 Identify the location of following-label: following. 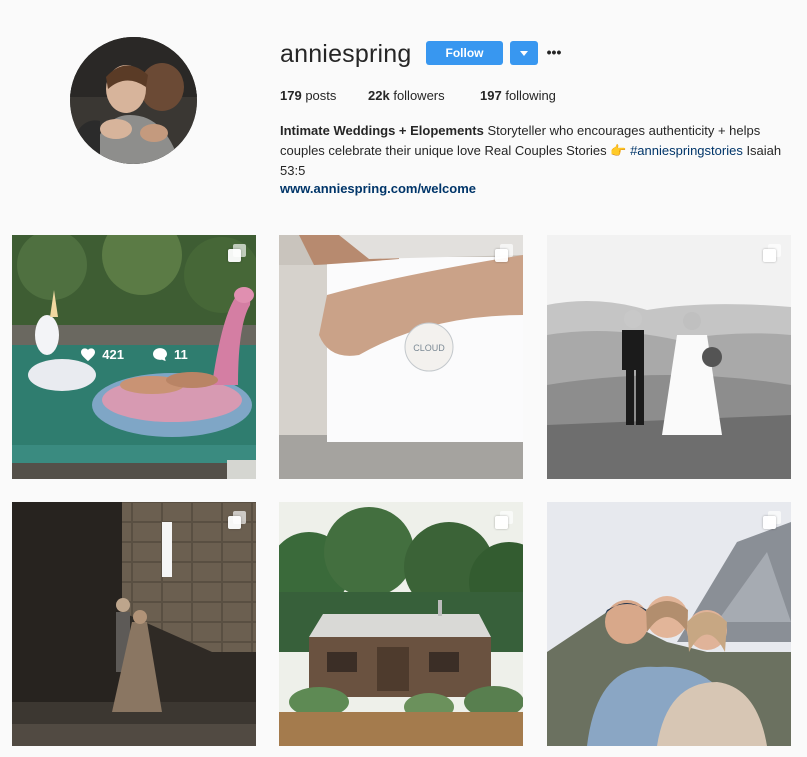
(530, 95).